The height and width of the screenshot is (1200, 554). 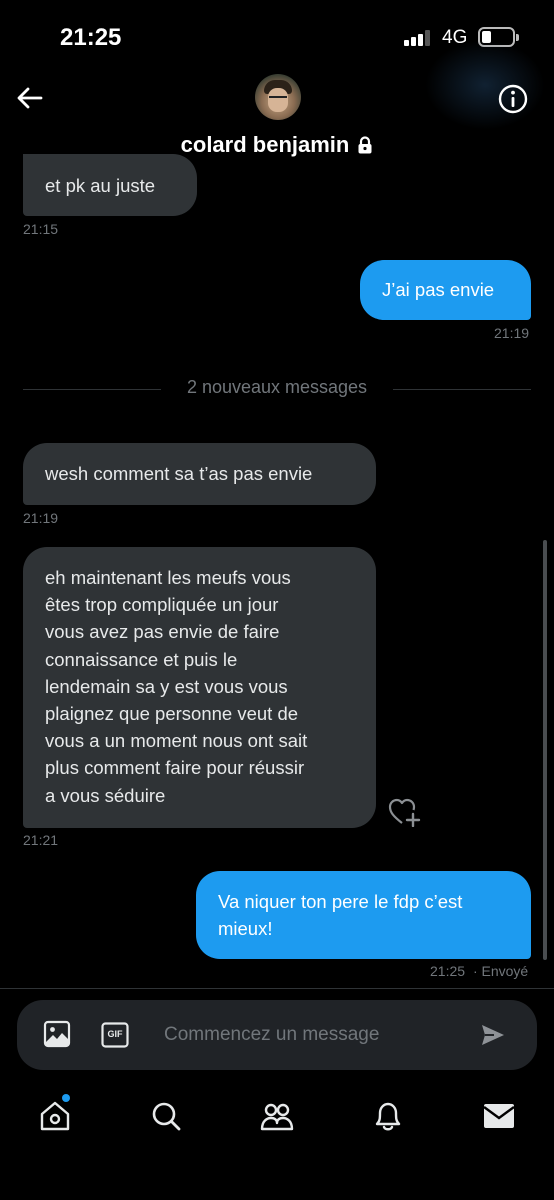 What do you see at coordinates (41, 229) in the screenshot?
I see `message-timestamp: 21:15` at bounding box center [41, 229].